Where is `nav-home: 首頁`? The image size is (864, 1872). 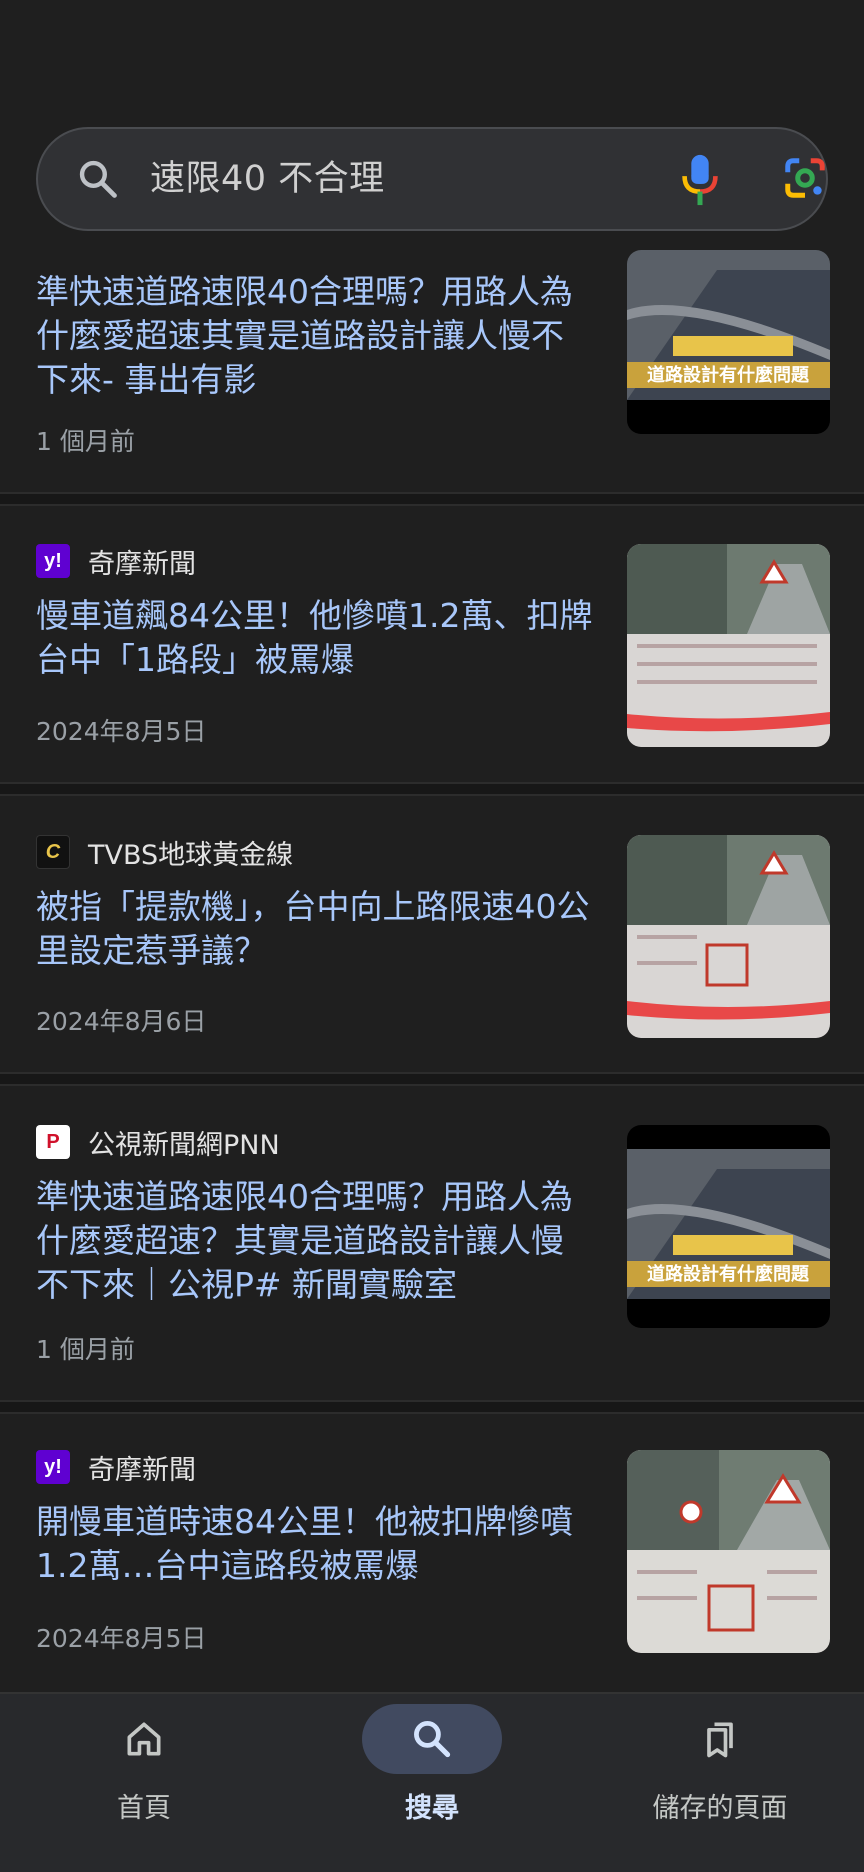 nav-home: 首頁 is located at coordinates (144, 1783).